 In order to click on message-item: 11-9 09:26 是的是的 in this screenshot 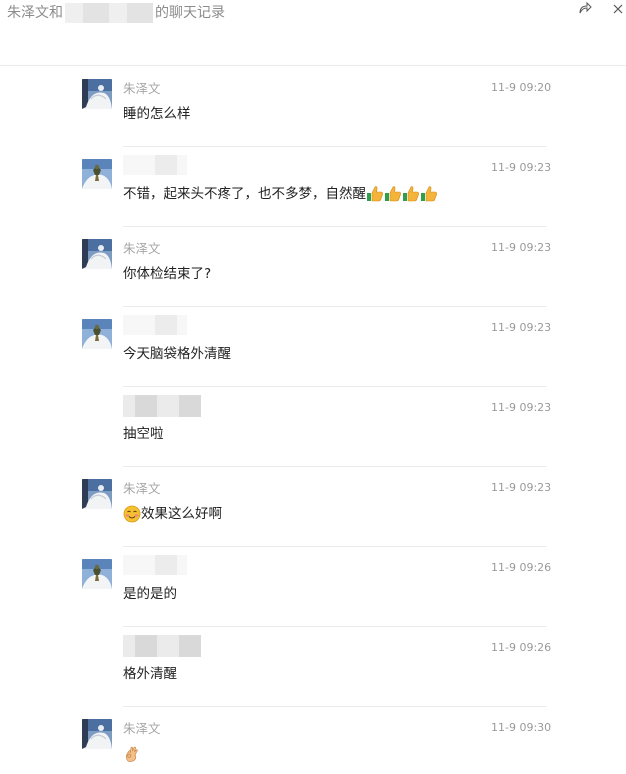, I will do `click(313, 587)`.